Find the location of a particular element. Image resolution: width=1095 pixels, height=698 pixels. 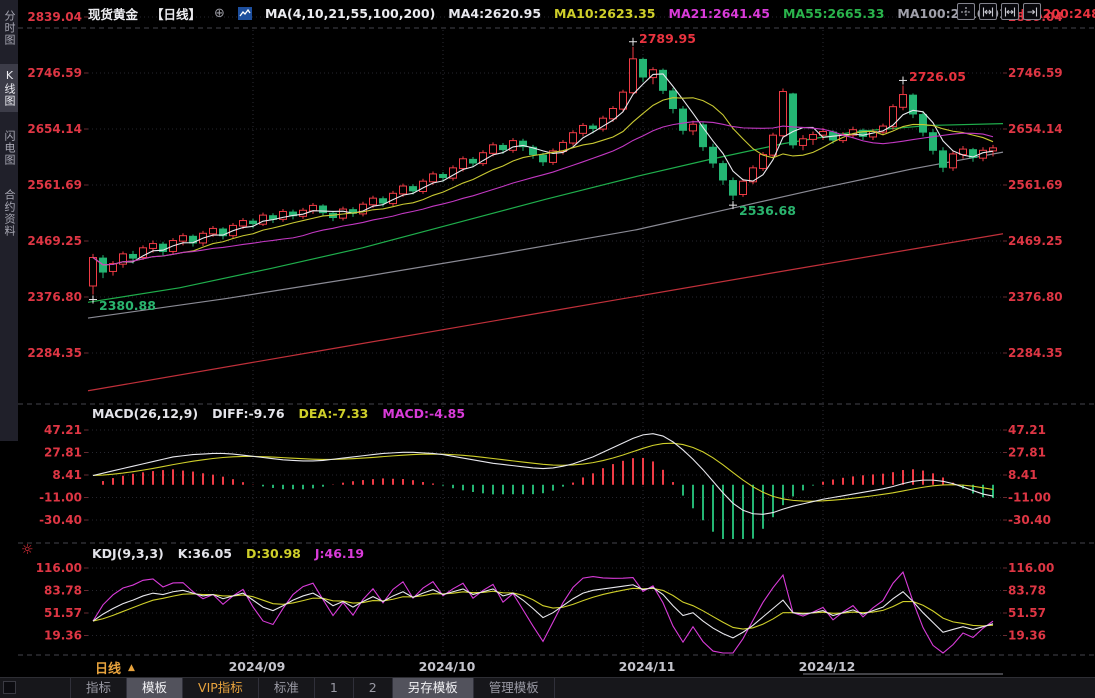

expand-x-icon is located at coordinates (1010, 11).